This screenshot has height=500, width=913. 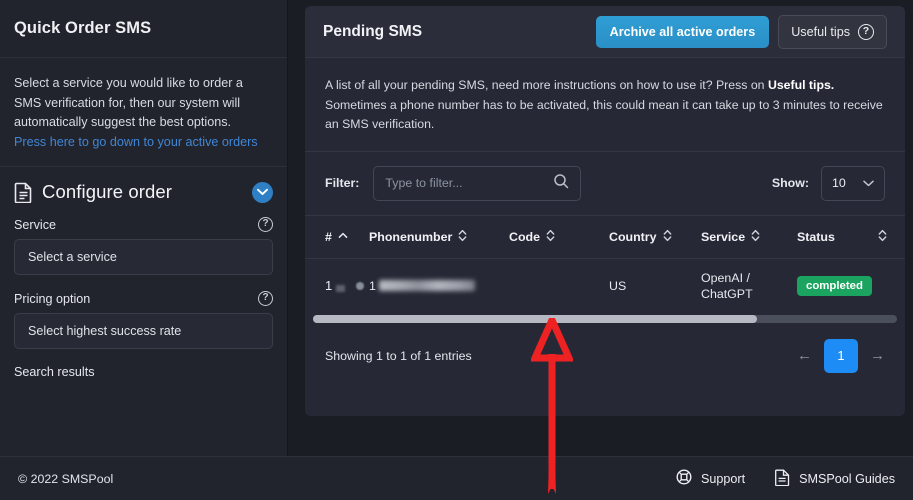 What do you see at coordinates (618, 285) in the screenshot?
I see `cell-country: US` at bounding box center [618, 285].